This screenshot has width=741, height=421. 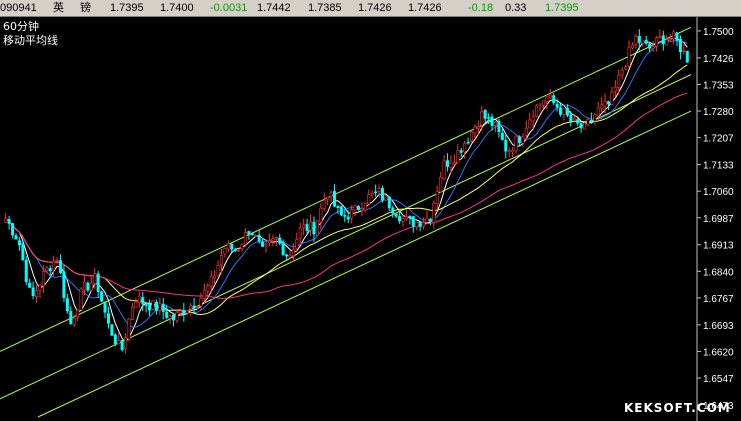 What do you see at coordinates (58, 8) in the screenshot?
I see `quote-name: 英` at bounding box center [58, 8].